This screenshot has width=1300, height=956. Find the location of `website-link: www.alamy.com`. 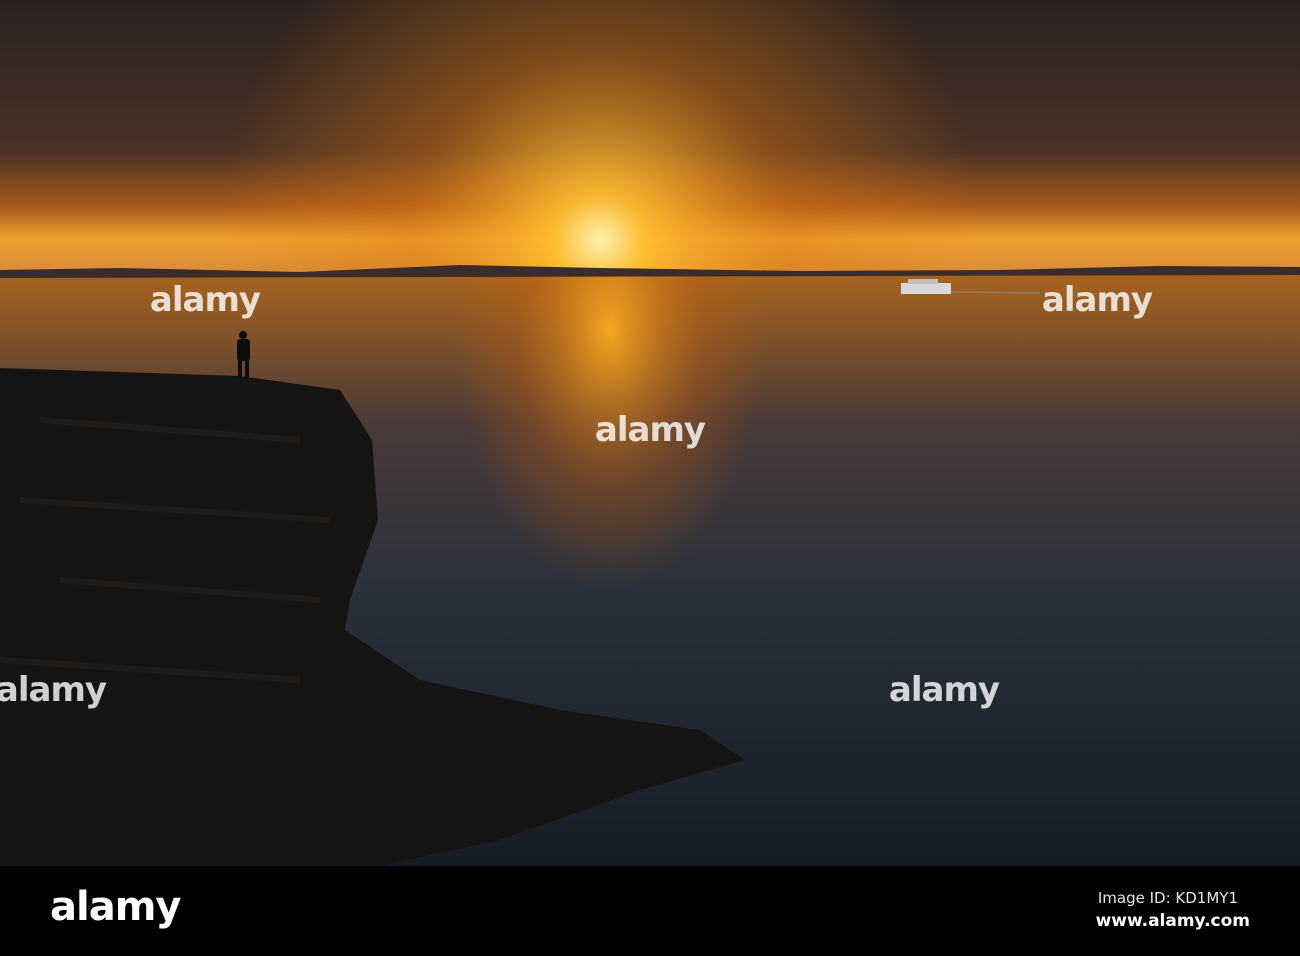

website-link: www.alamy.com is located at coordinates (1172, 921).